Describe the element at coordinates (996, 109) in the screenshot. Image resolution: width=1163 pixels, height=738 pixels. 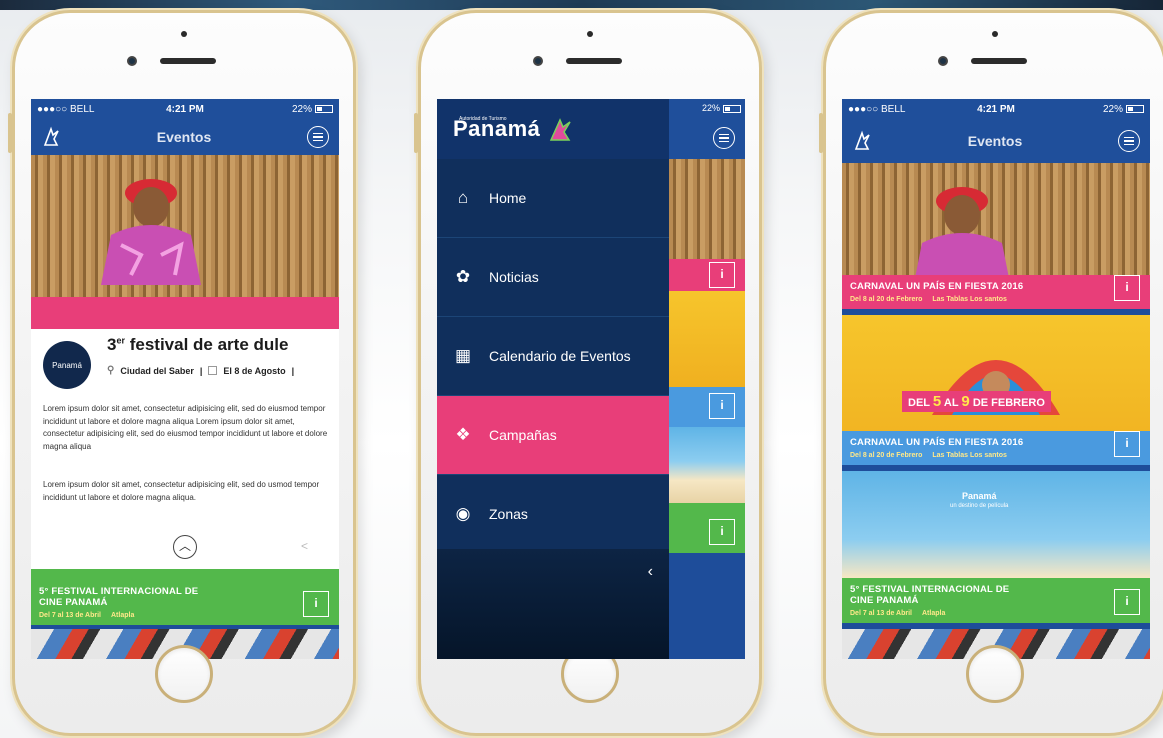
I see `status-bar: ●●●○○ BELL 4:21 PM 22%` at that location.